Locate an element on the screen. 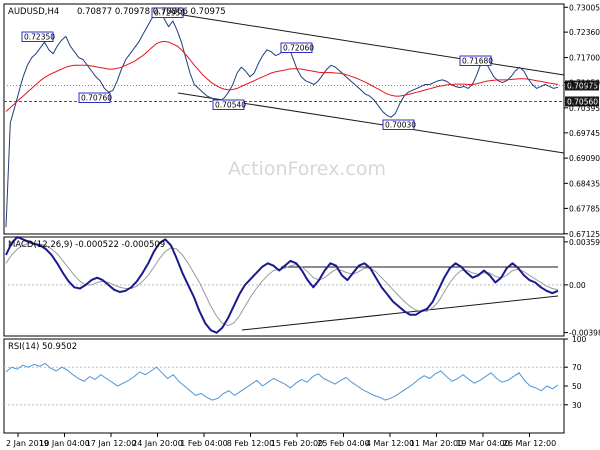  price-y-label: 0.71050 is located at coordinates (584, 83).